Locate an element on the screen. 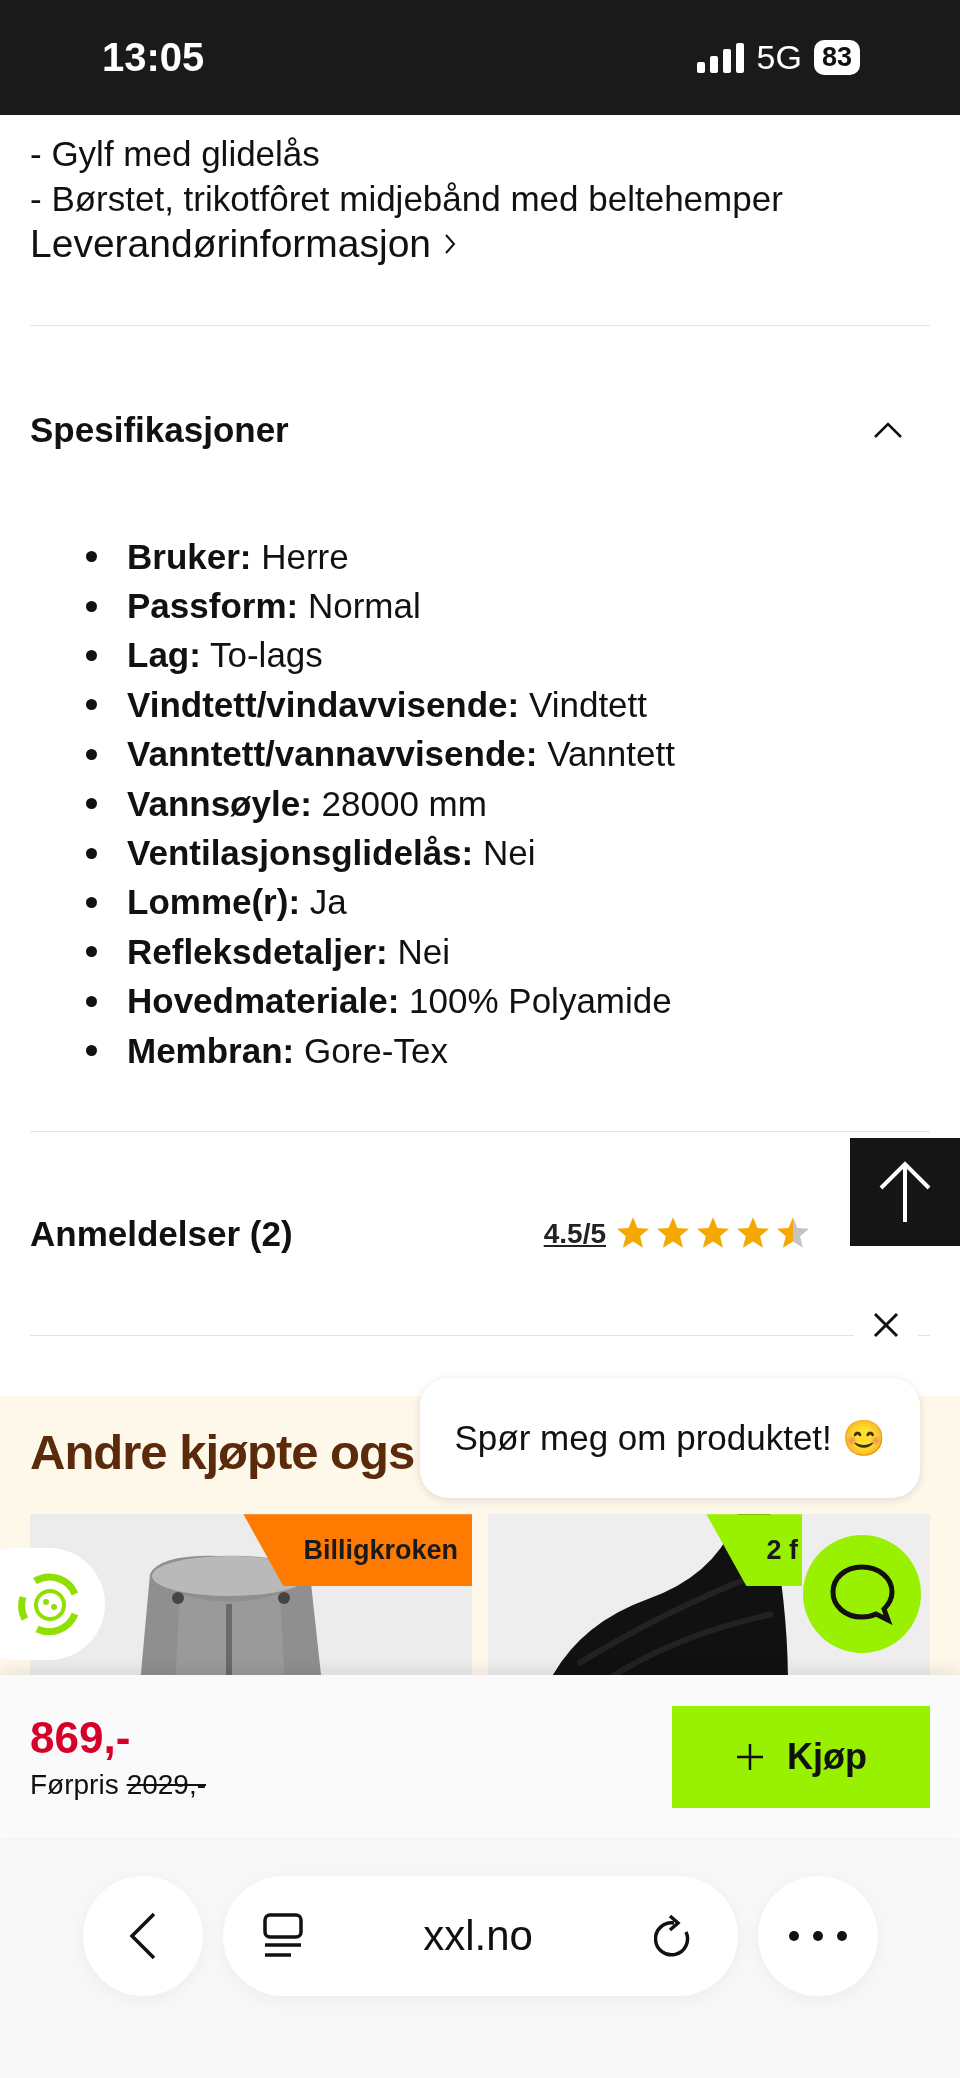 This screenshot has height=2078, width=960. chevron-up-icon is located at coordinates (888, 430).